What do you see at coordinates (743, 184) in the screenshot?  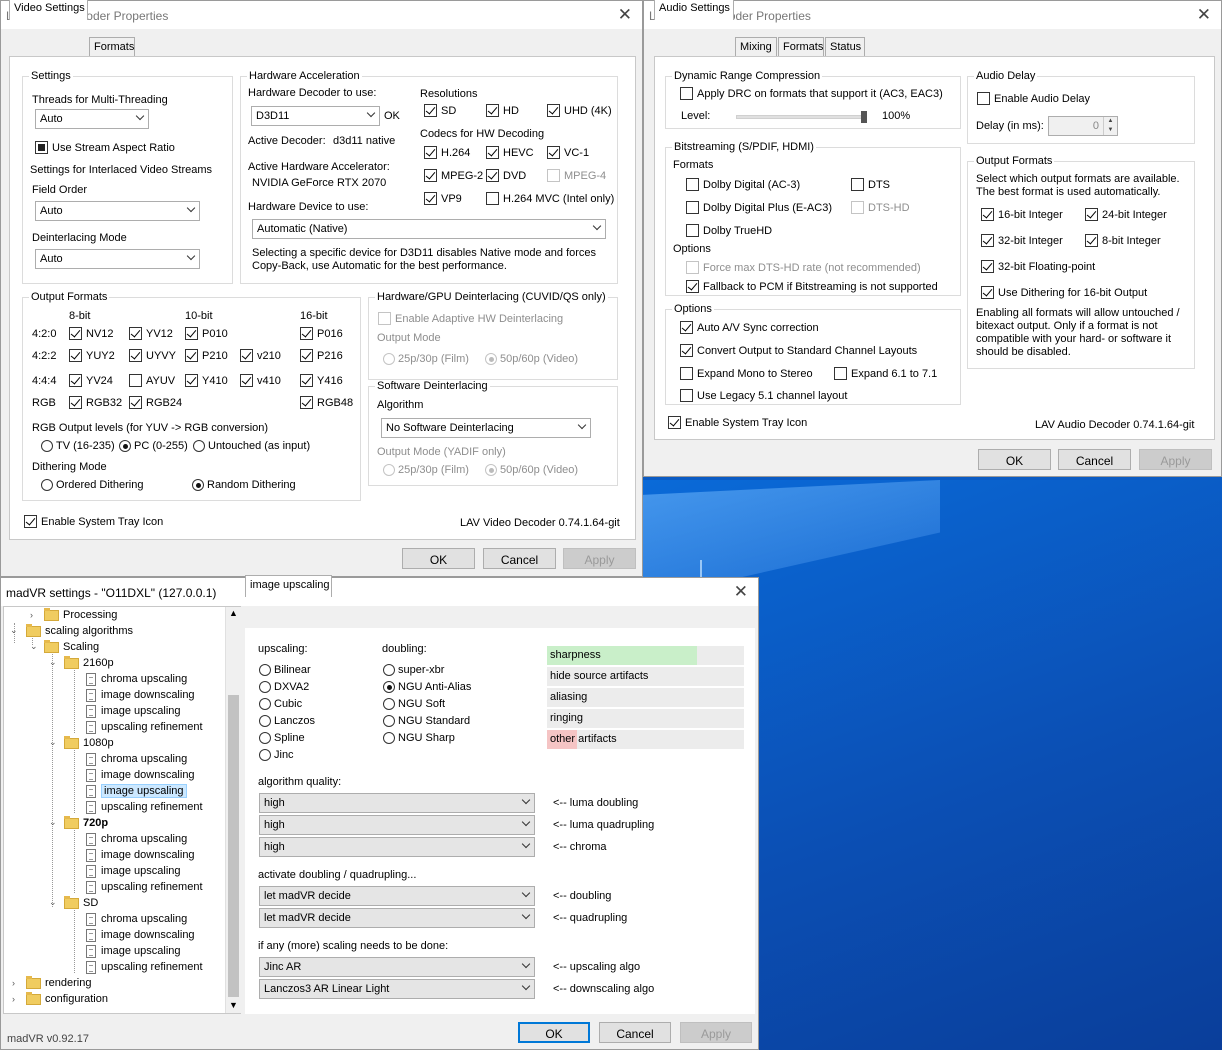 I see `bs-ac3-checkbox: Dolby Digital (AC-3)` at bounding box center [743, 184].